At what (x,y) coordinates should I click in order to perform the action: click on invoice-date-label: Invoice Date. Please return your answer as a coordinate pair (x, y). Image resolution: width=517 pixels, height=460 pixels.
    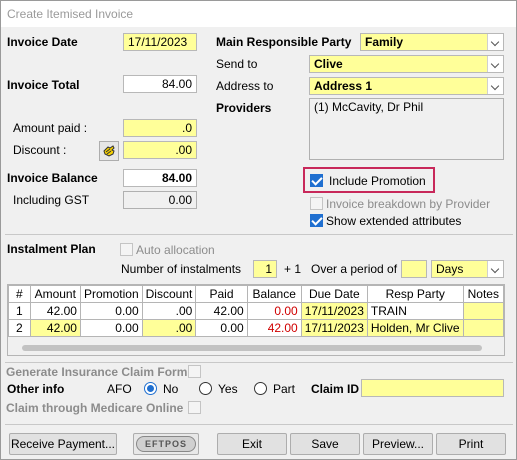
    Looking at the image, I should click on (42, 42).